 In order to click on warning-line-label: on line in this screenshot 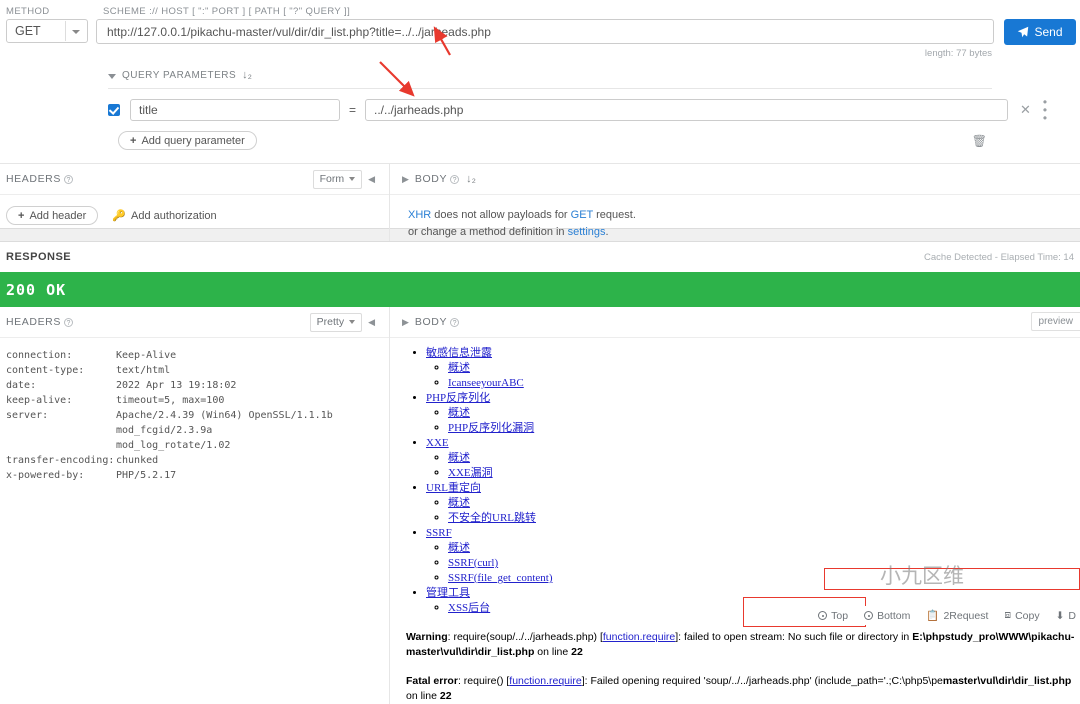, I will do `click(553, 652)`.